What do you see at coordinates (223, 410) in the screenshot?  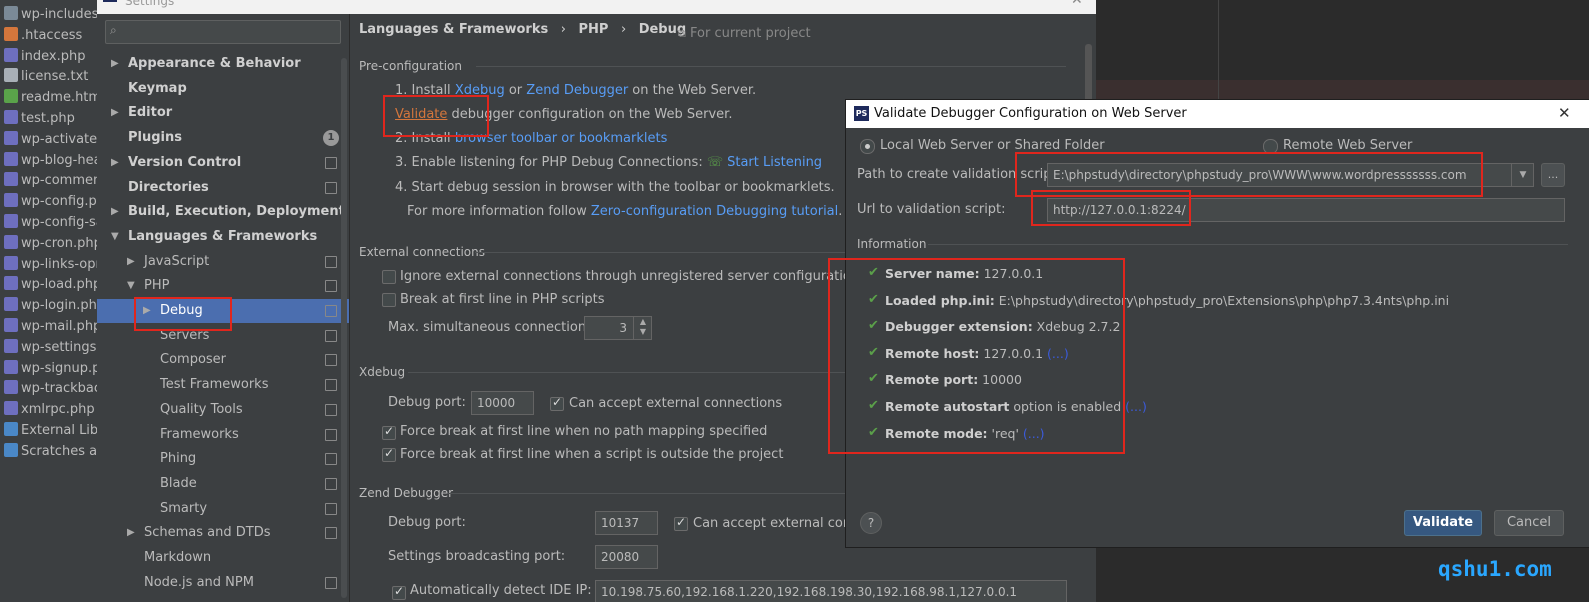 I see `settings-tree-item: Quality Tools` at bounding box center [223, 410].